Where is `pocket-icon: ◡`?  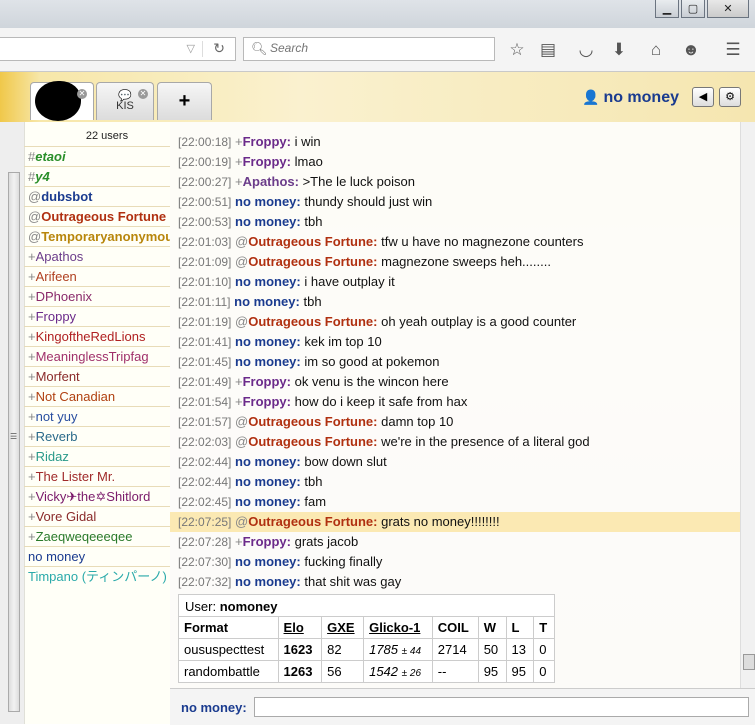 pocket-icon: ◡ is located at coordinates (586, 50).